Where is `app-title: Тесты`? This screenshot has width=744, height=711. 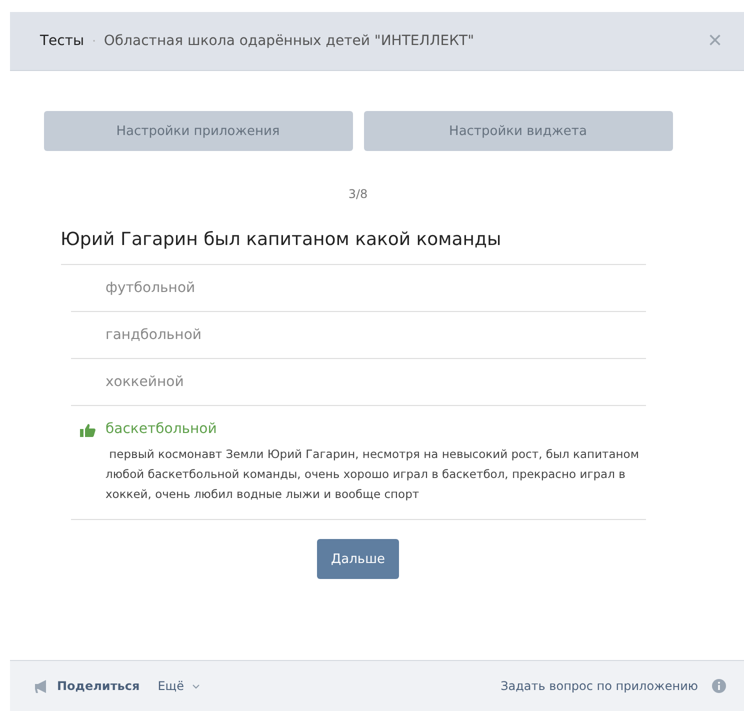 app-title: Тесты is located at coordinates (62, 41).